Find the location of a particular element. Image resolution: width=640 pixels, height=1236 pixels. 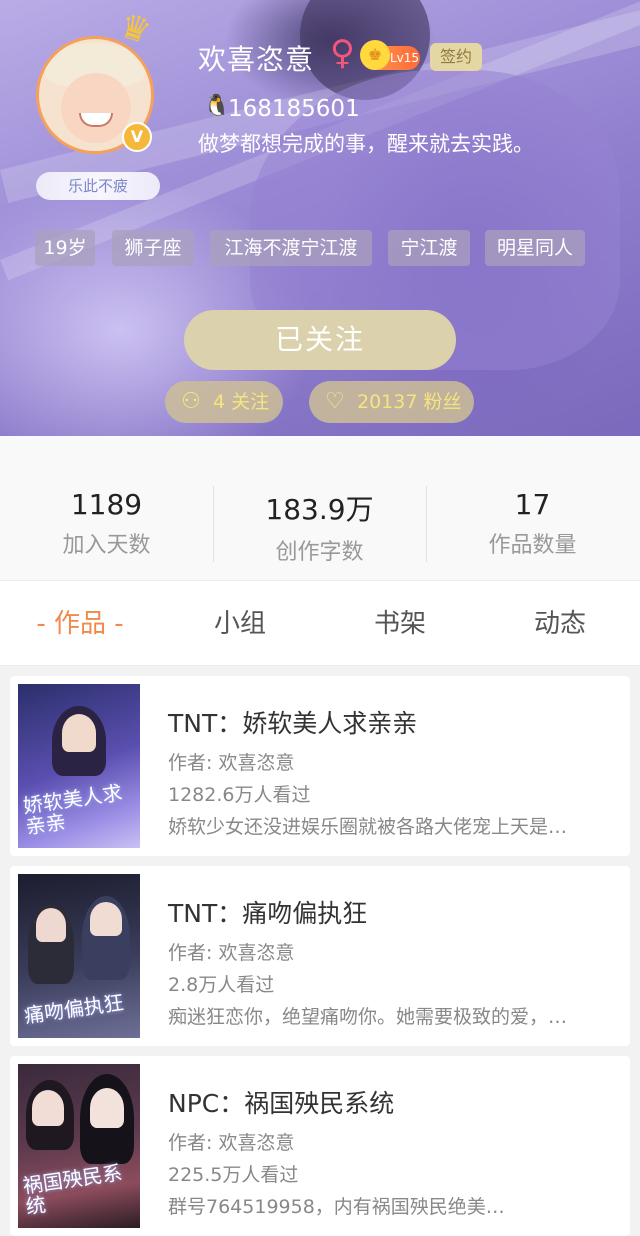

book-views: 2.8万人看过 is located at coordinates (221, 985).